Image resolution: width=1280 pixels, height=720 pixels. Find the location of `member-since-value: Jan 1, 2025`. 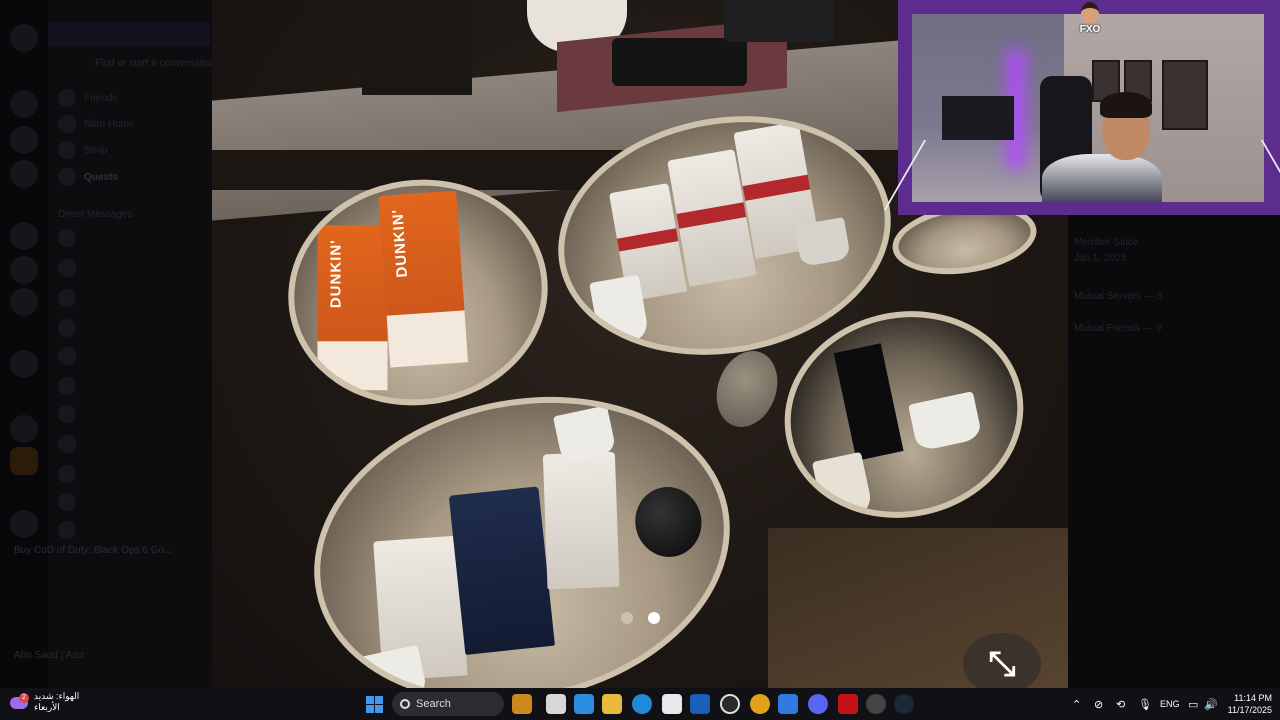

member-since-value: Jan 1, 2025 is located at coordinates (1100, 258).